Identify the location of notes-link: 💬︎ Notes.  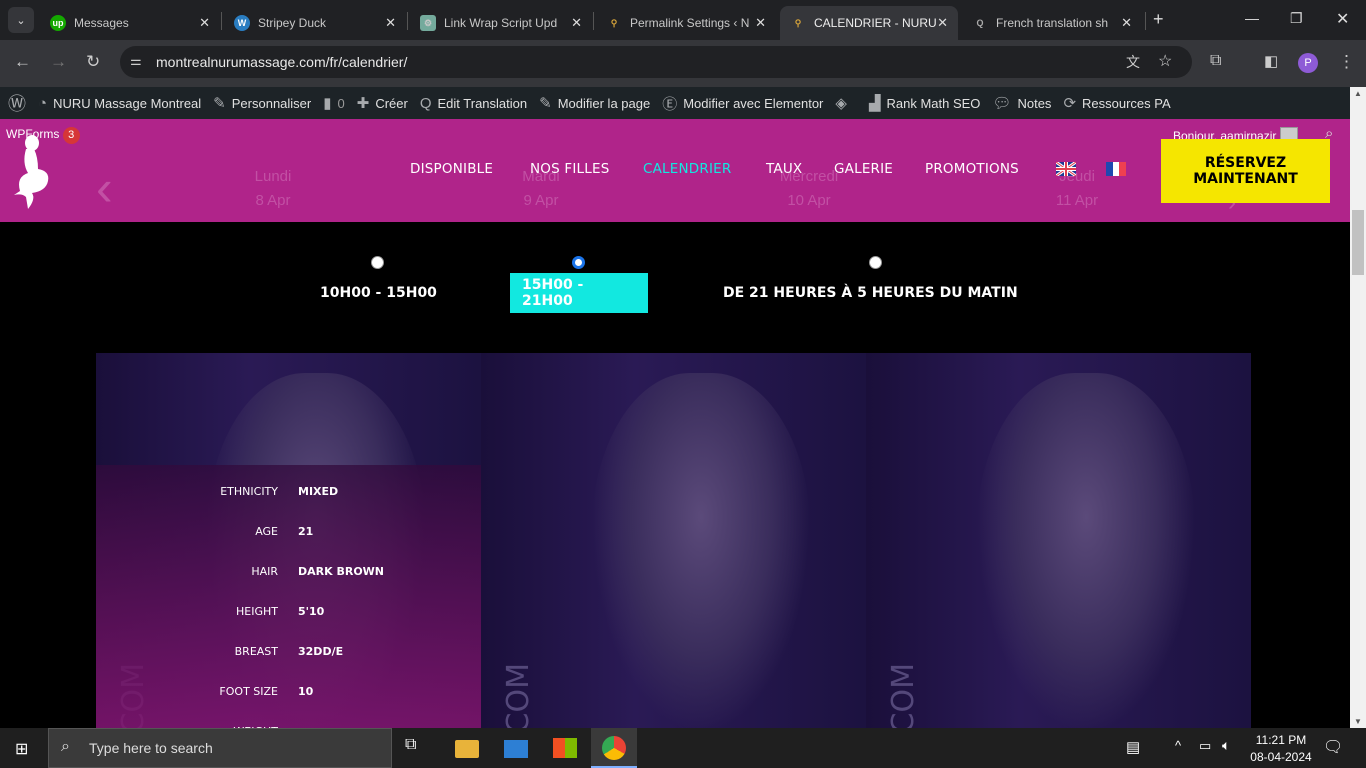
(1021, 103).